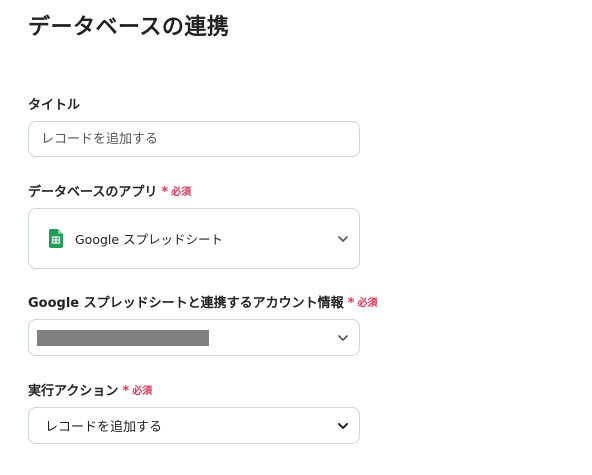 Image resolution: width=592 pixels, height=475 pixels. I want to click on google-sheets-icon, so click(56, 238).